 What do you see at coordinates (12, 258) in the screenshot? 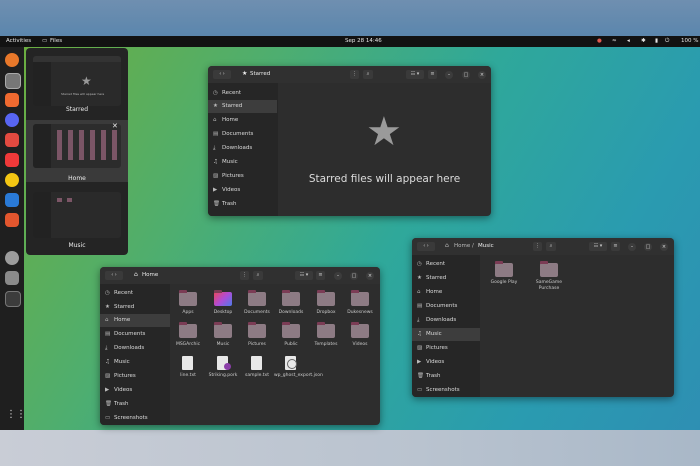
I see `settings-icon` at bounding box center [12, 258].